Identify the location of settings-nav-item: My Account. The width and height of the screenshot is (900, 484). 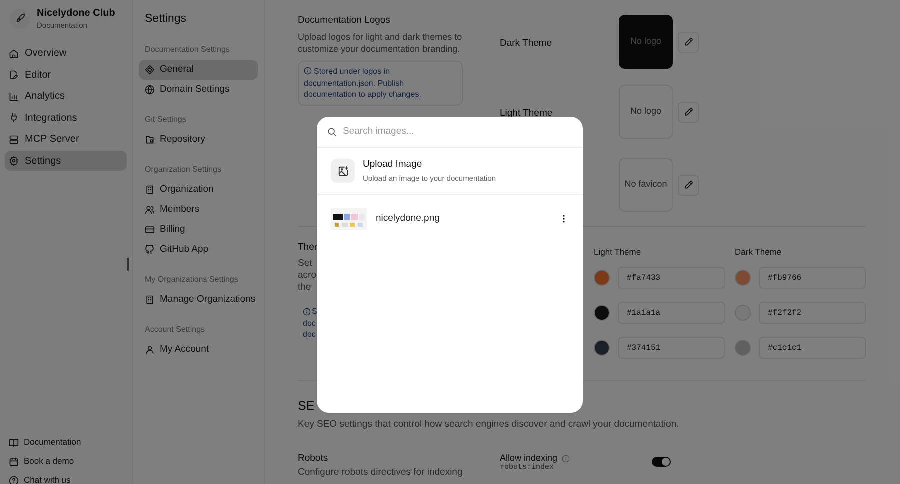
(198, 350).